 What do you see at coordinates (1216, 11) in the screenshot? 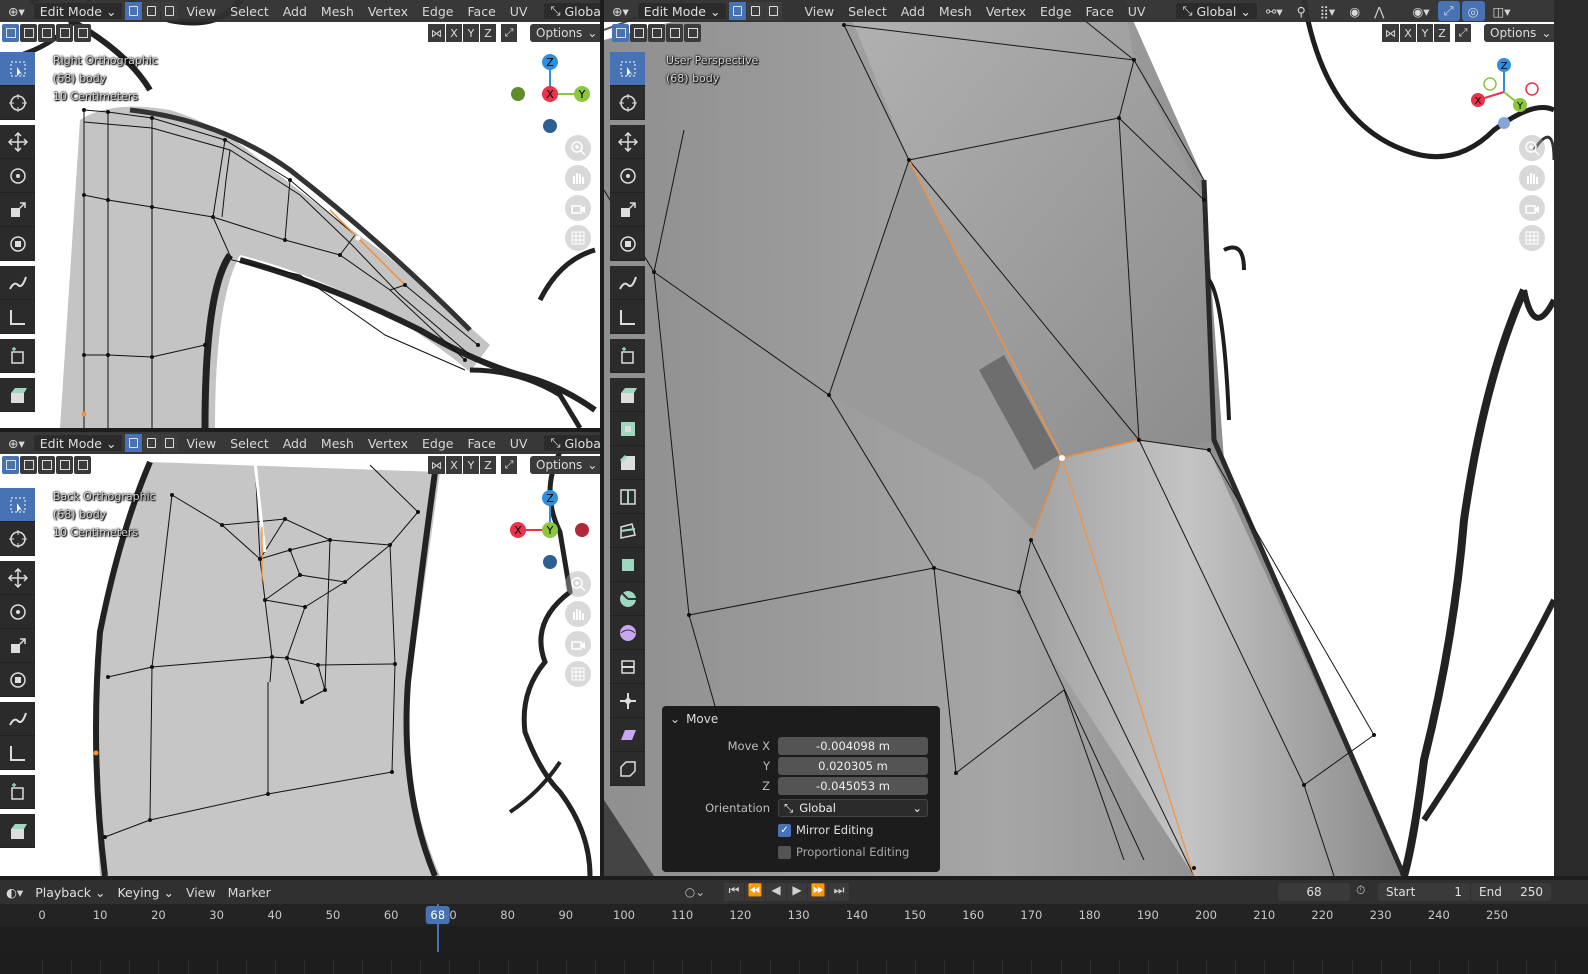
I see `orientation-dropdown: ⤡ Global ⌄` at bounding box center [1216, 11].